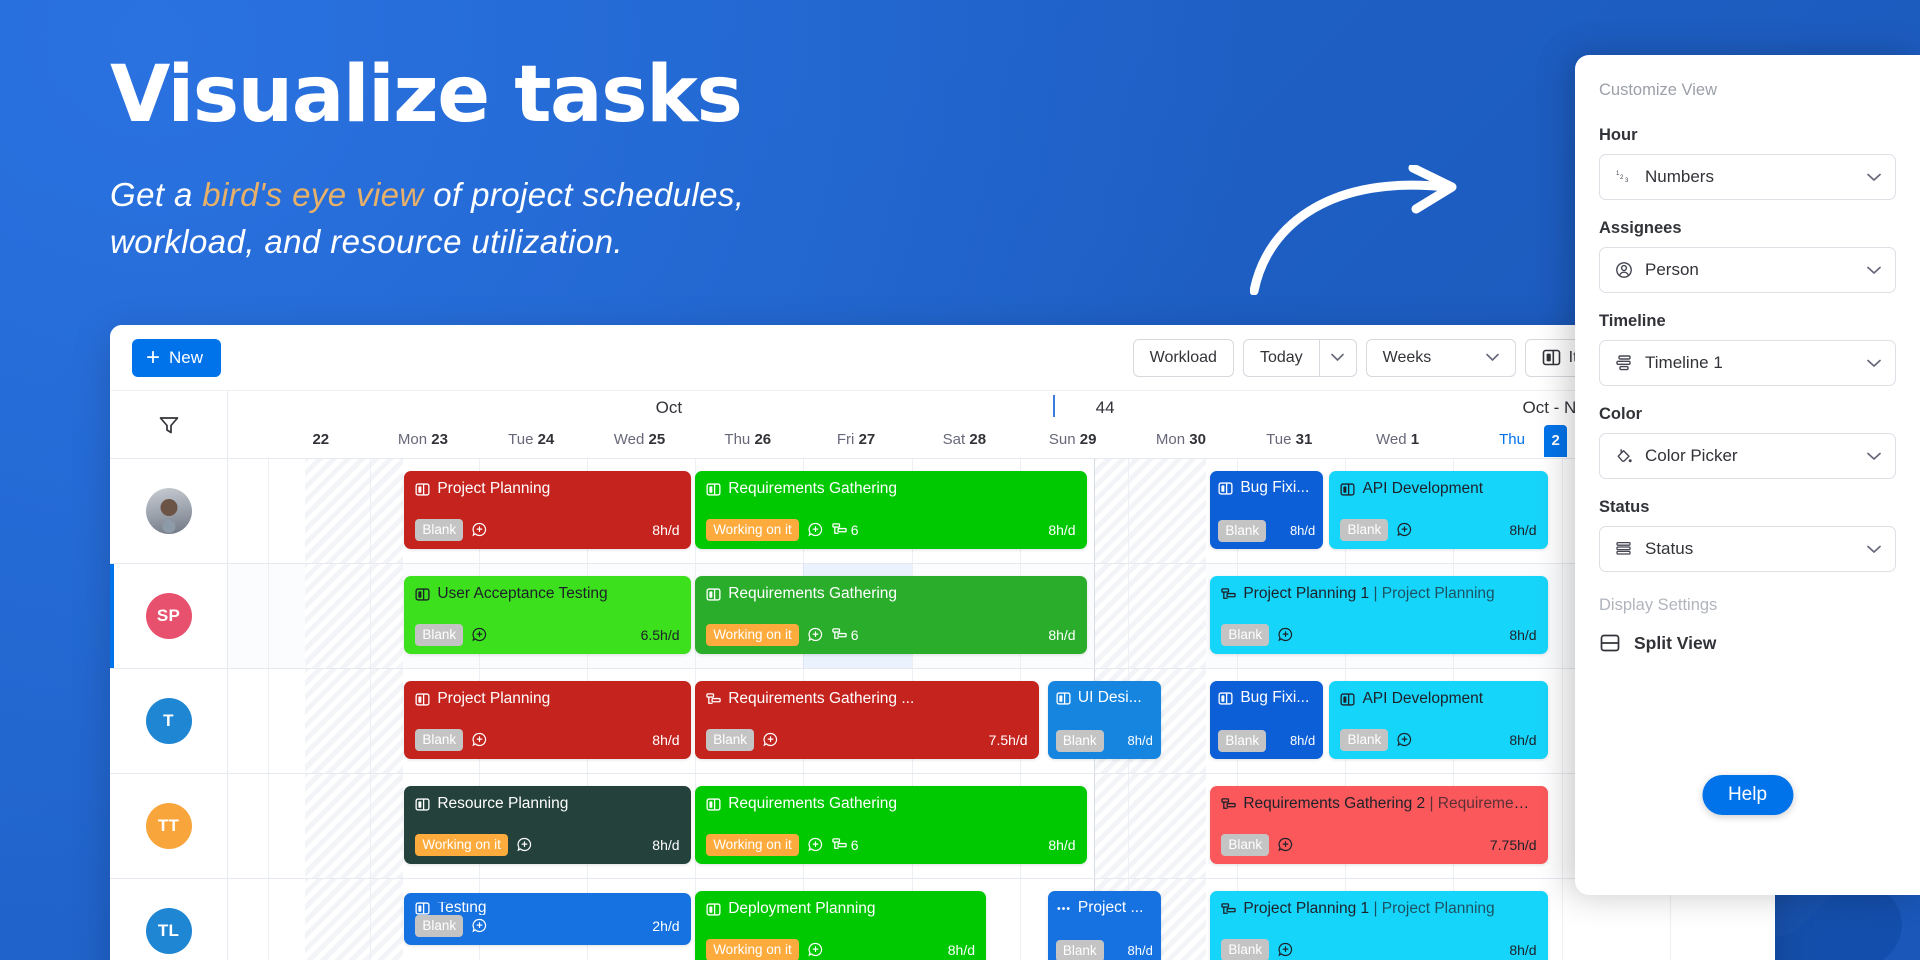 This screenshot has width=1920, height=960. I want to click on day-label-today: Thu, so click(1512, 439).